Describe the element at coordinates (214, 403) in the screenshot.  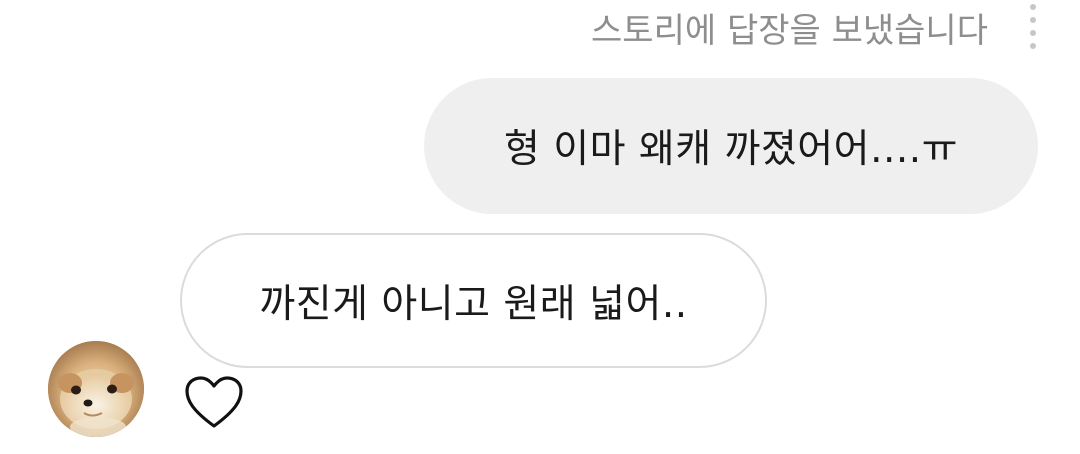
I see `heart-icon` at that location.